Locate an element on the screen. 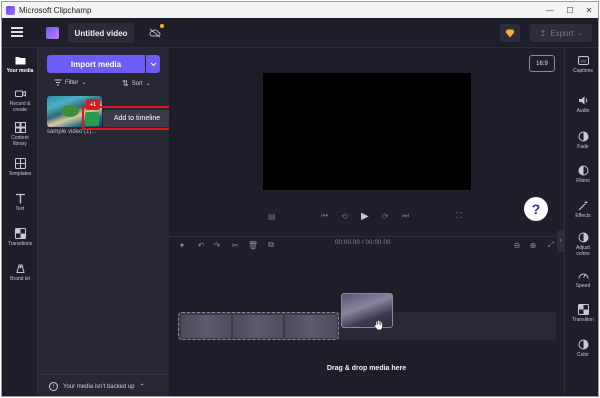 This screenshot has height=398, width=600. magic-icon: ✦ is located at coordinates (182, 245).